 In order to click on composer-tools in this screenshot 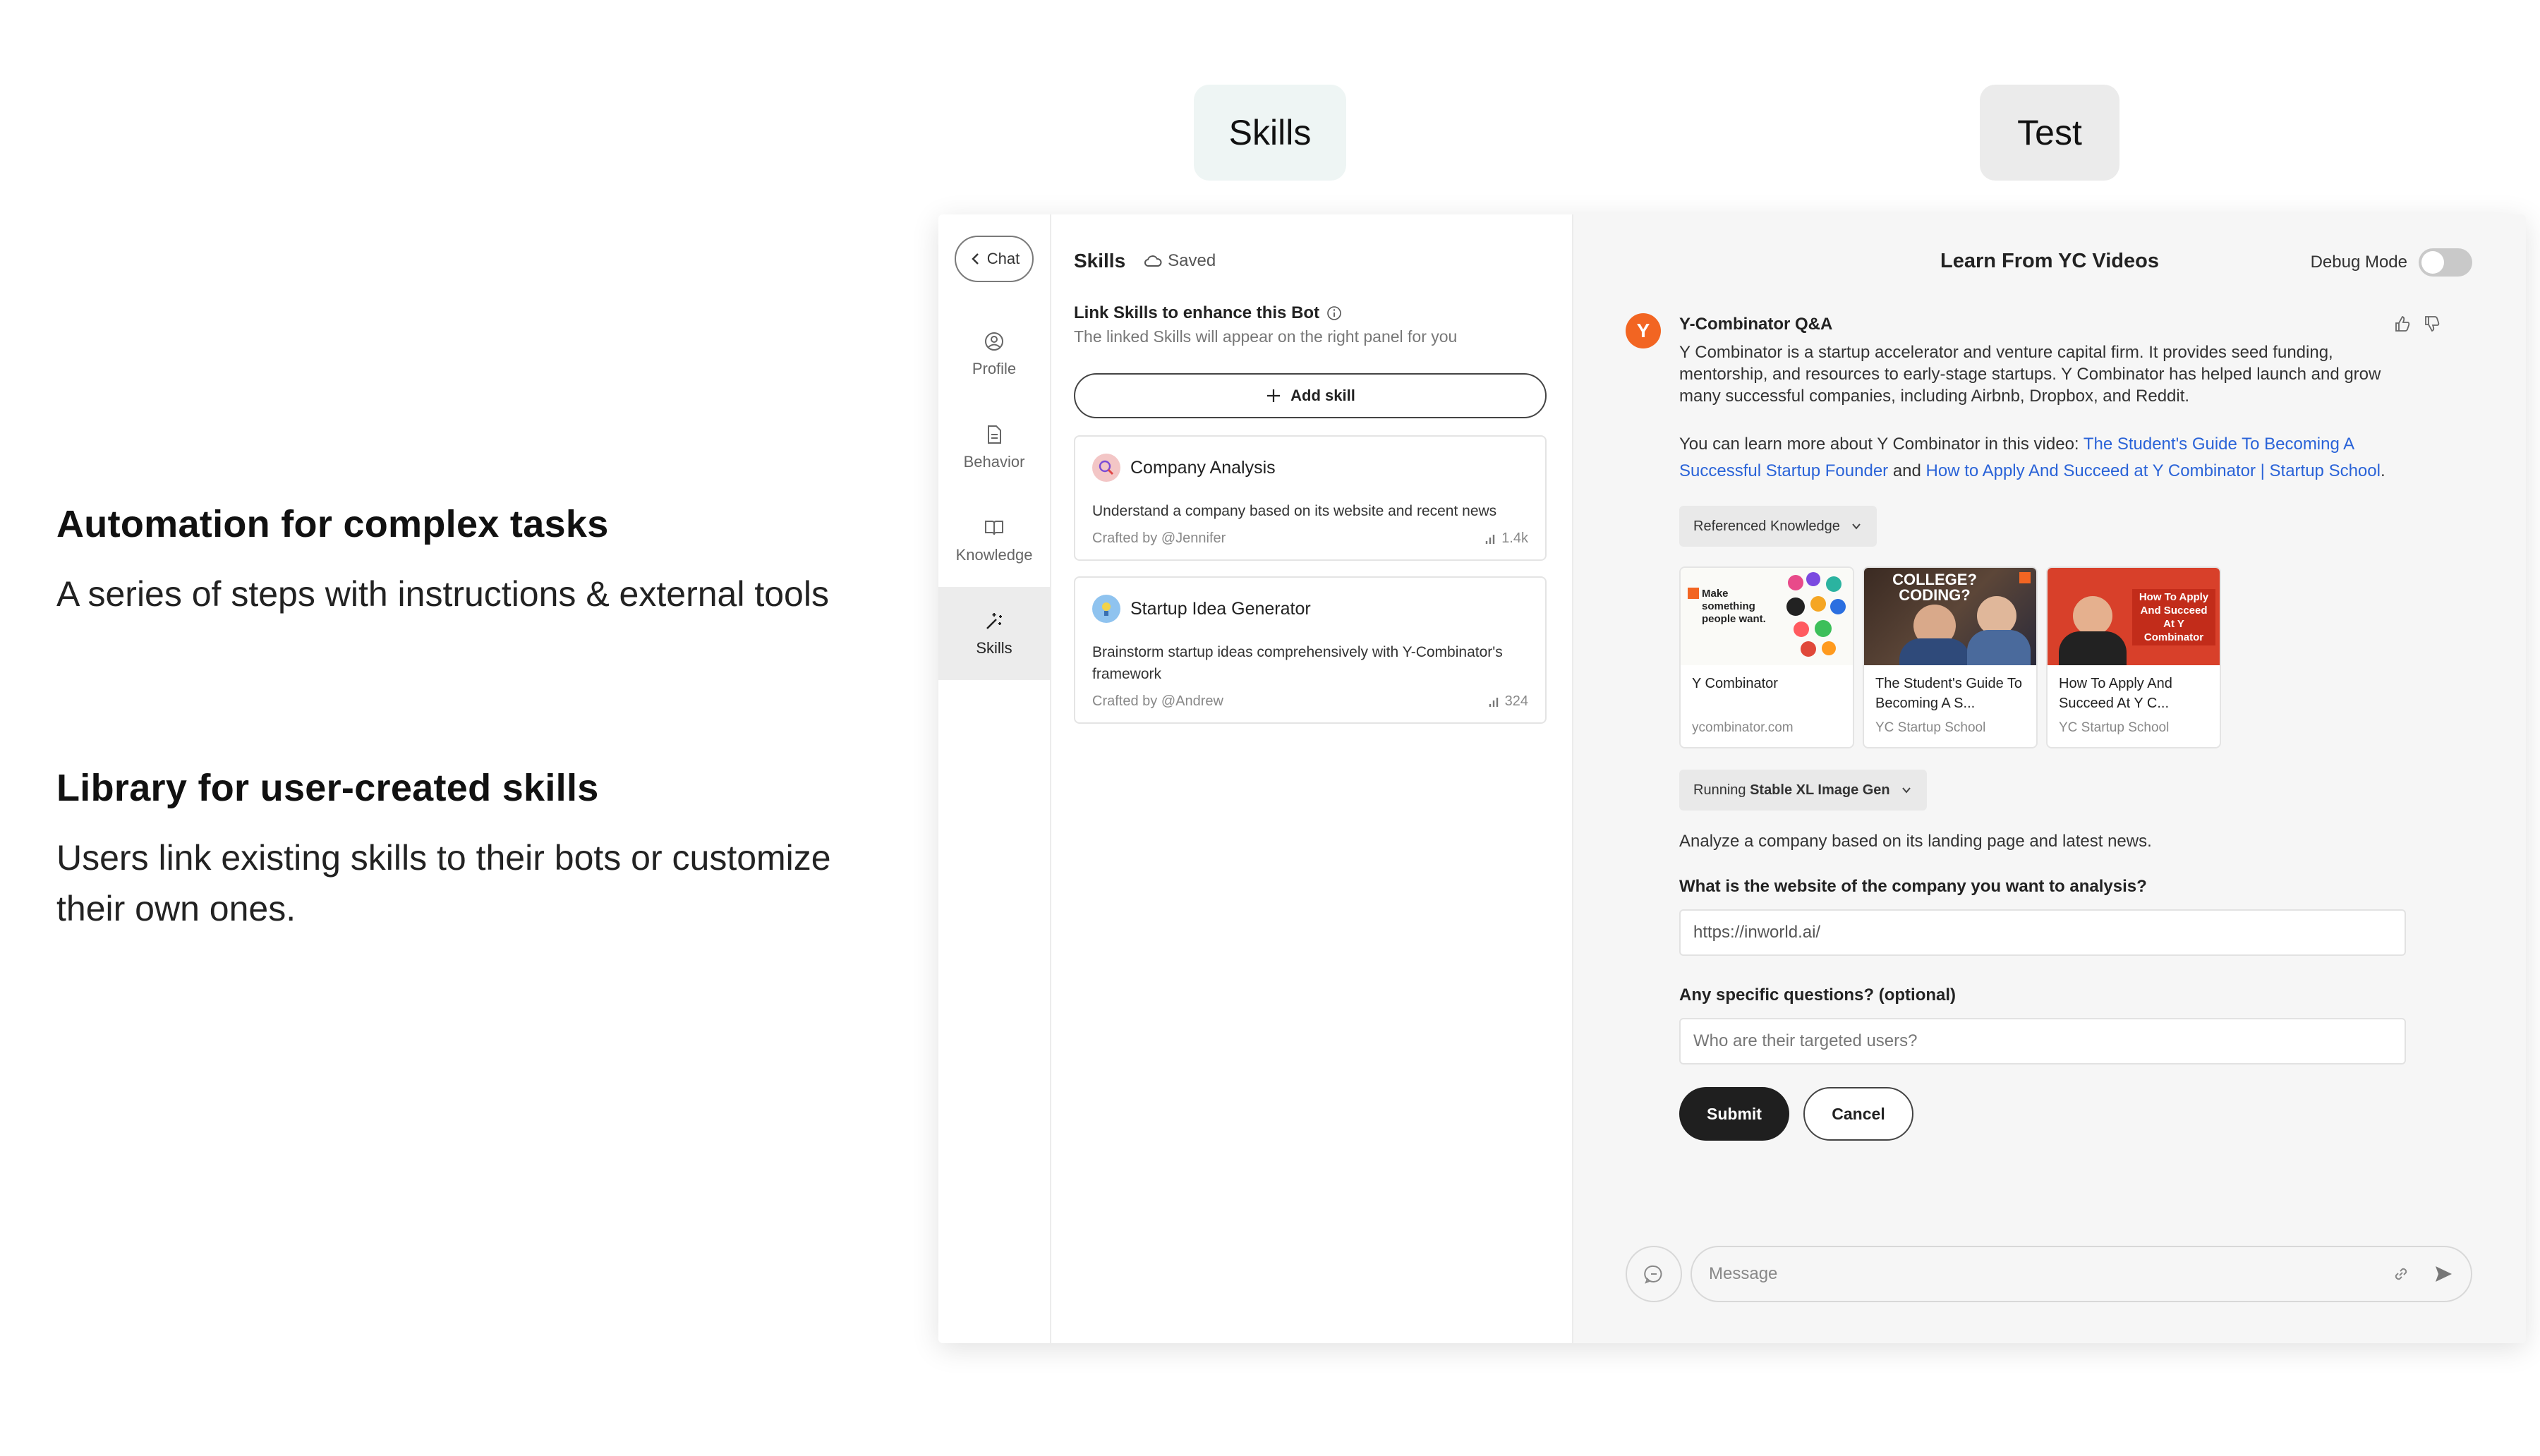, I will do `click(2422, 1274)`.